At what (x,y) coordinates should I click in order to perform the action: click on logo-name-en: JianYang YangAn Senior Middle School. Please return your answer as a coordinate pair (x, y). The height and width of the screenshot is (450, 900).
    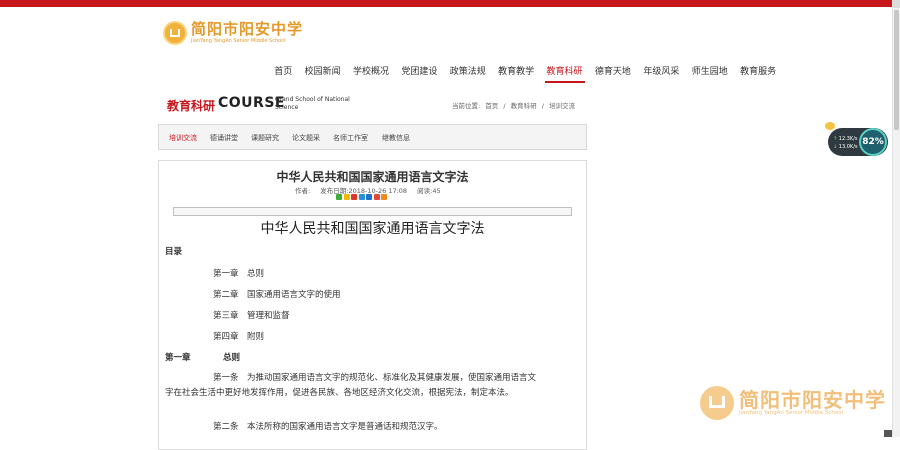
    Looking at the image, I should click on (238, 41).